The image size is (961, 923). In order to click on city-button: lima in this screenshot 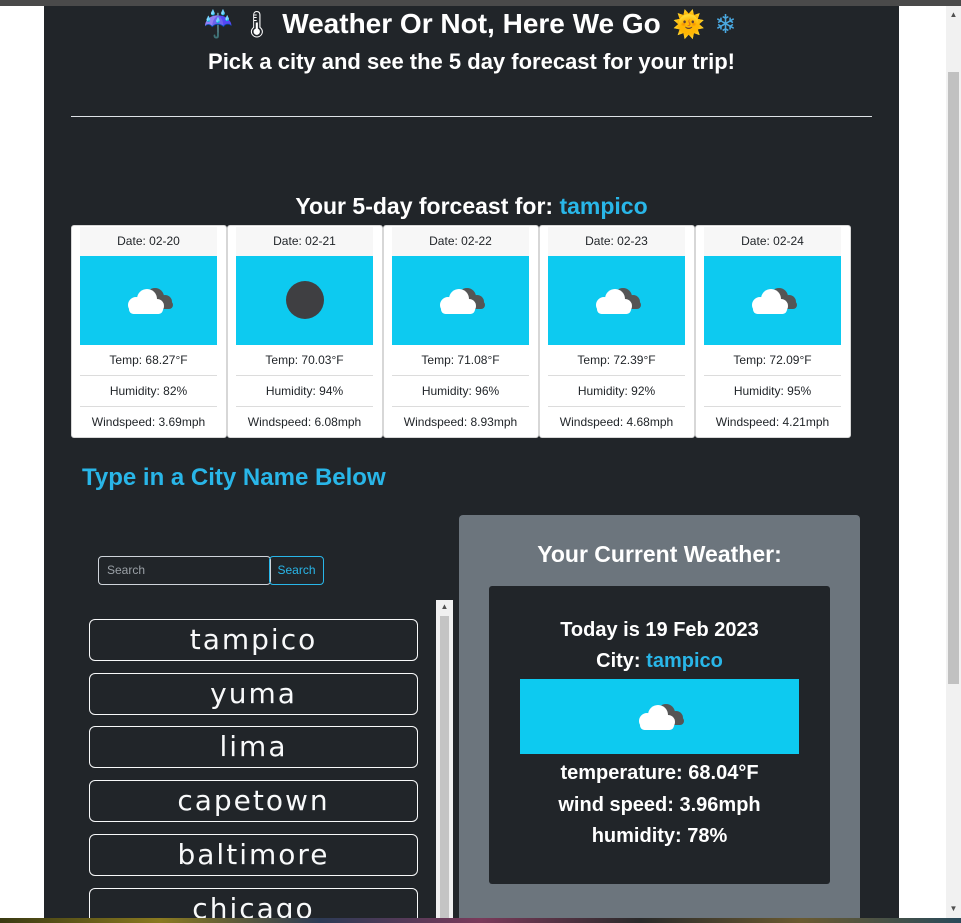, I will do `click(253, 747)`.